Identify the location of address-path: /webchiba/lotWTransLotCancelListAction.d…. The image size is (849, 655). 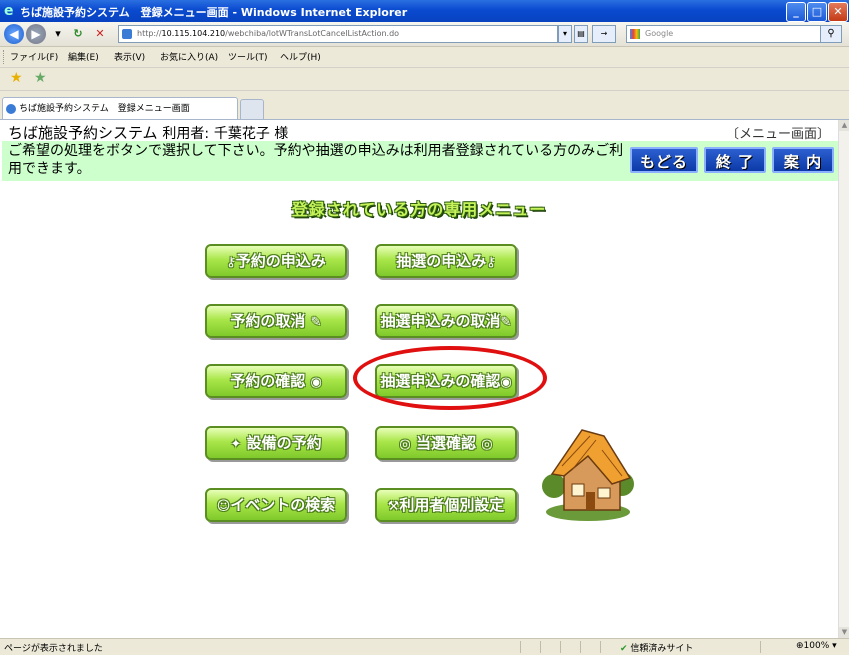
(312, 33).